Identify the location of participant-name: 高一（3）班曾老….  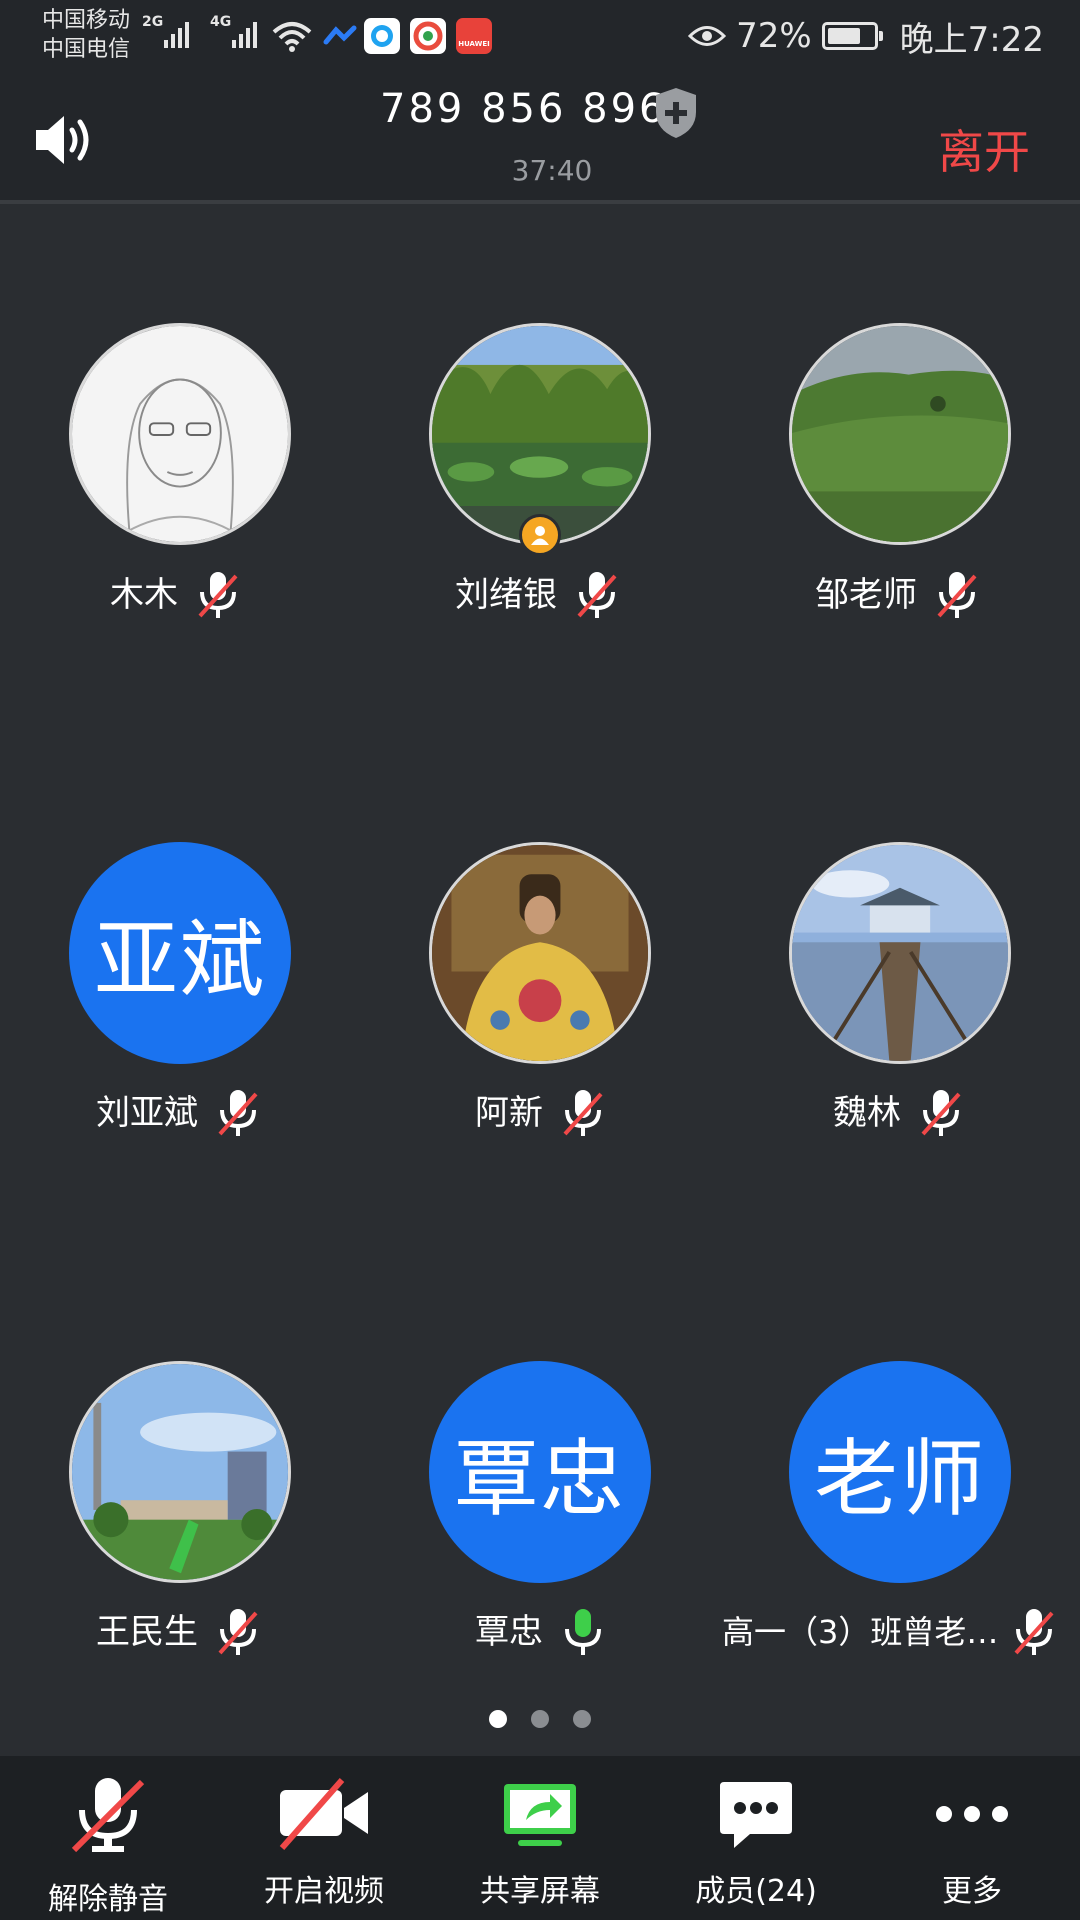
(860, 1632).